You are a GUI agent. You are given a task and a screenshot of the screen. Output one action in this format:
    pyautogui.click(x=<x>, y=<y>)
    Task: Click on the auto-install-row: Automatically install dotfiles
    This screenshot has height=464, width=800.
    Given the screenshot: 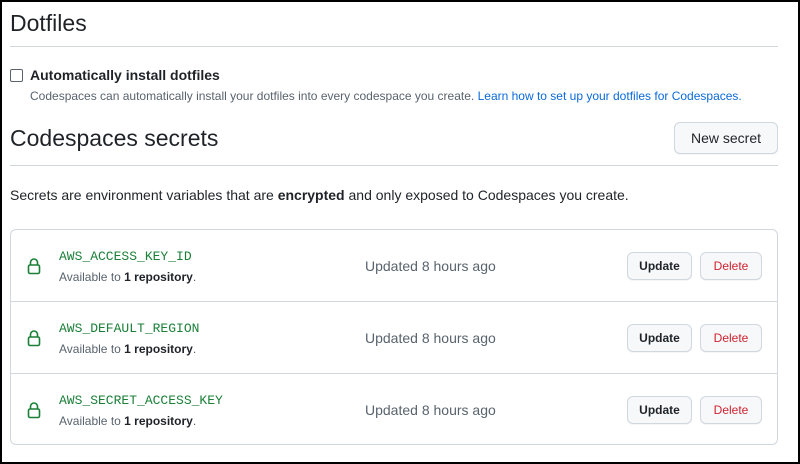 What is the action you would take?
    pyautogui.click(x=115, y=75)
    